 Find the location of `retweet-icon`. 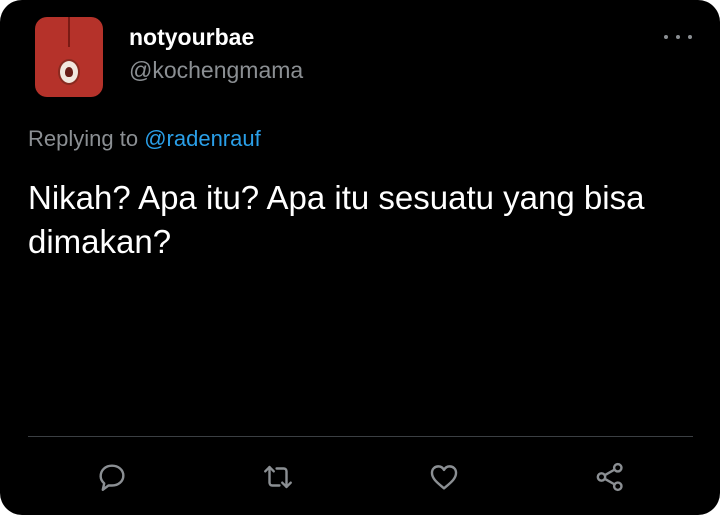

retweet-icon is located at coordinates (278, 477).